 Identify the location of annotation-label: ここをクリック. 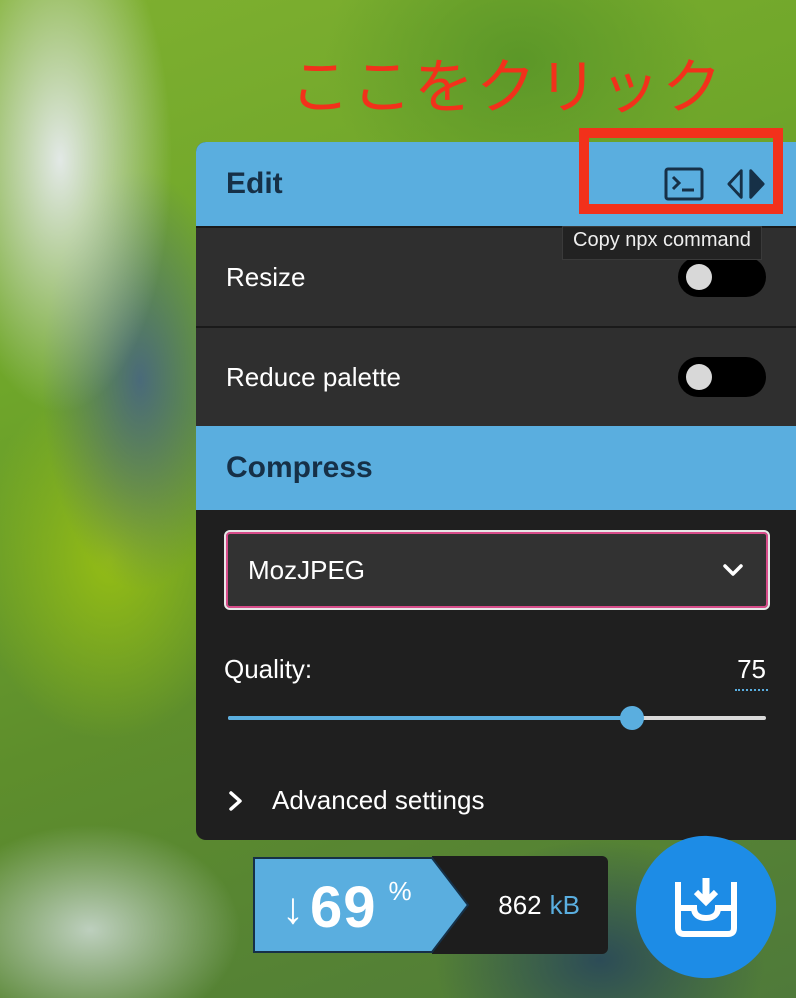
(507, 87).